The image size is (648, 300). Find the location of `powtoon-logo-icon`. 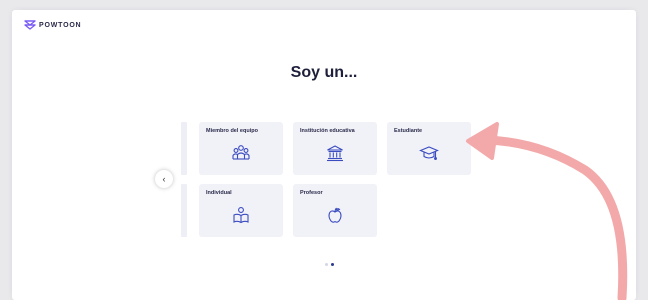

powtoon-logo-icon is located at coordinates (30, 25).